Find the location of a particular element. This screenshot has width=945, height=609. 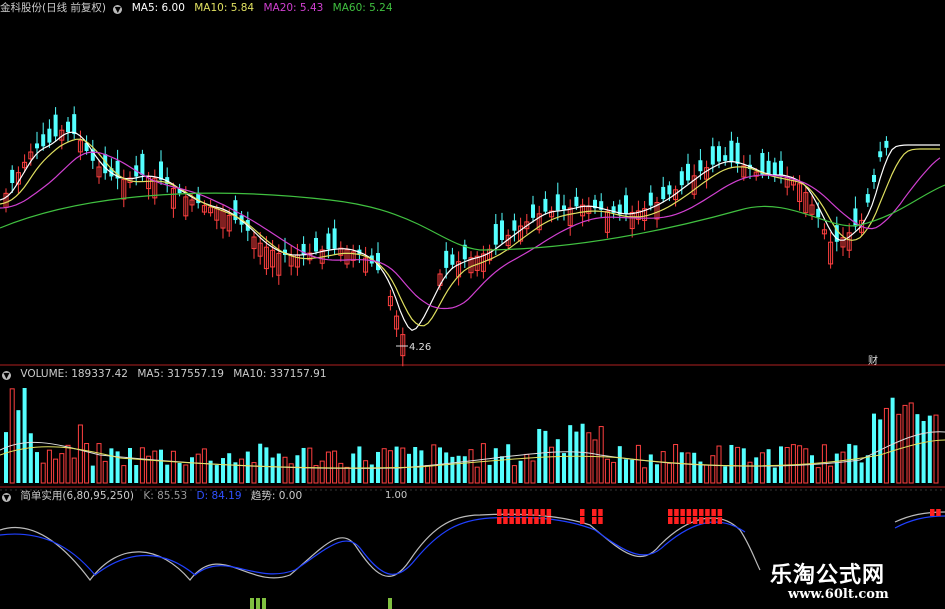

indicator-k: K: 85.53 is located at coordinates (165, 496).